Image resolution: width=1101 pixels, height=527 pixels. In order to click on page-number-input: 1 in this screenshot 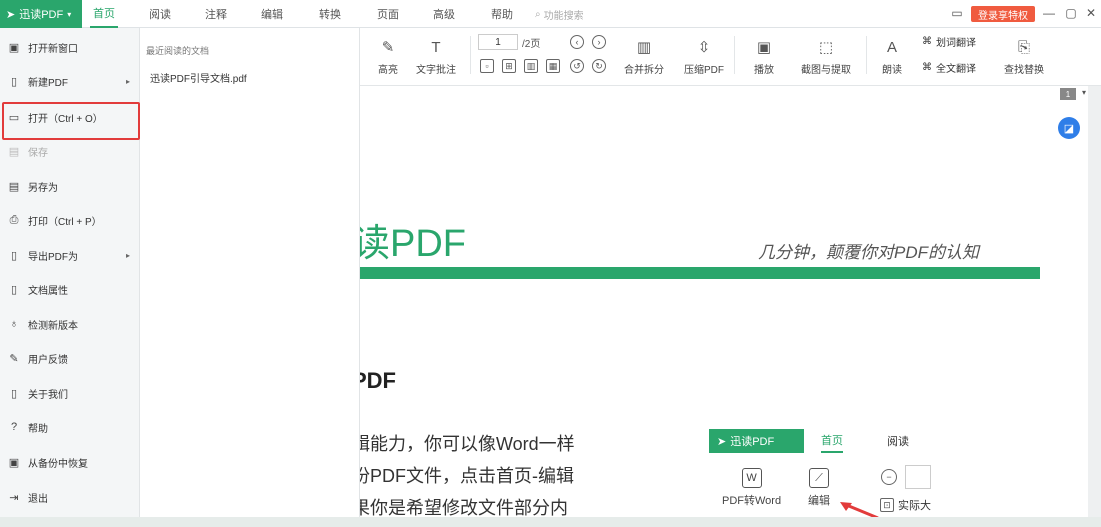, I will do `click(498, 42)`.